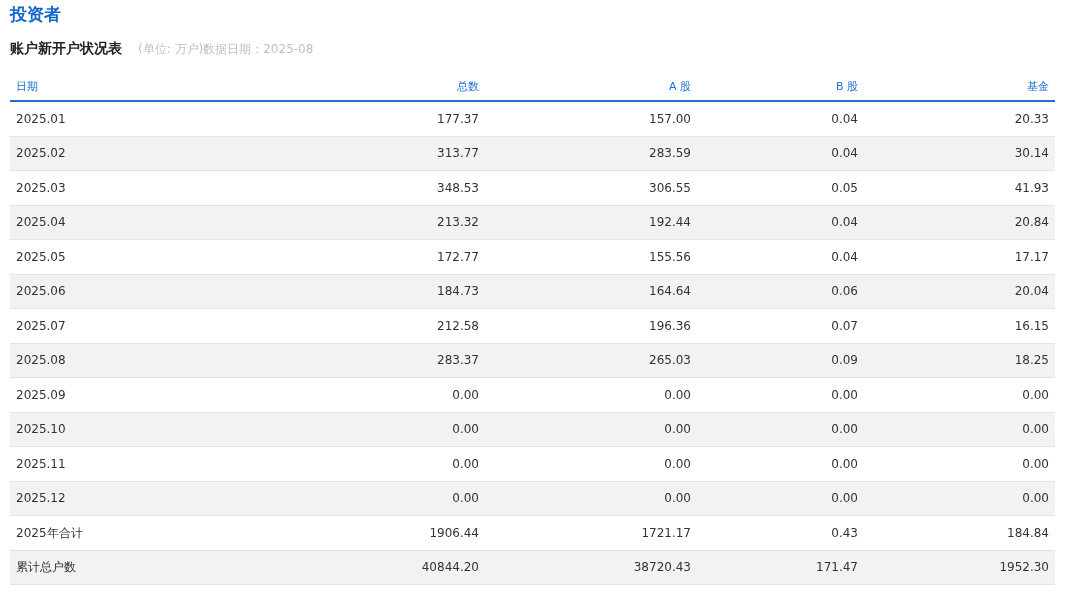 The width and height of the screenshot is (1080, 600). I want to click on table-cell-text: 2025.06, so click(41, 292).